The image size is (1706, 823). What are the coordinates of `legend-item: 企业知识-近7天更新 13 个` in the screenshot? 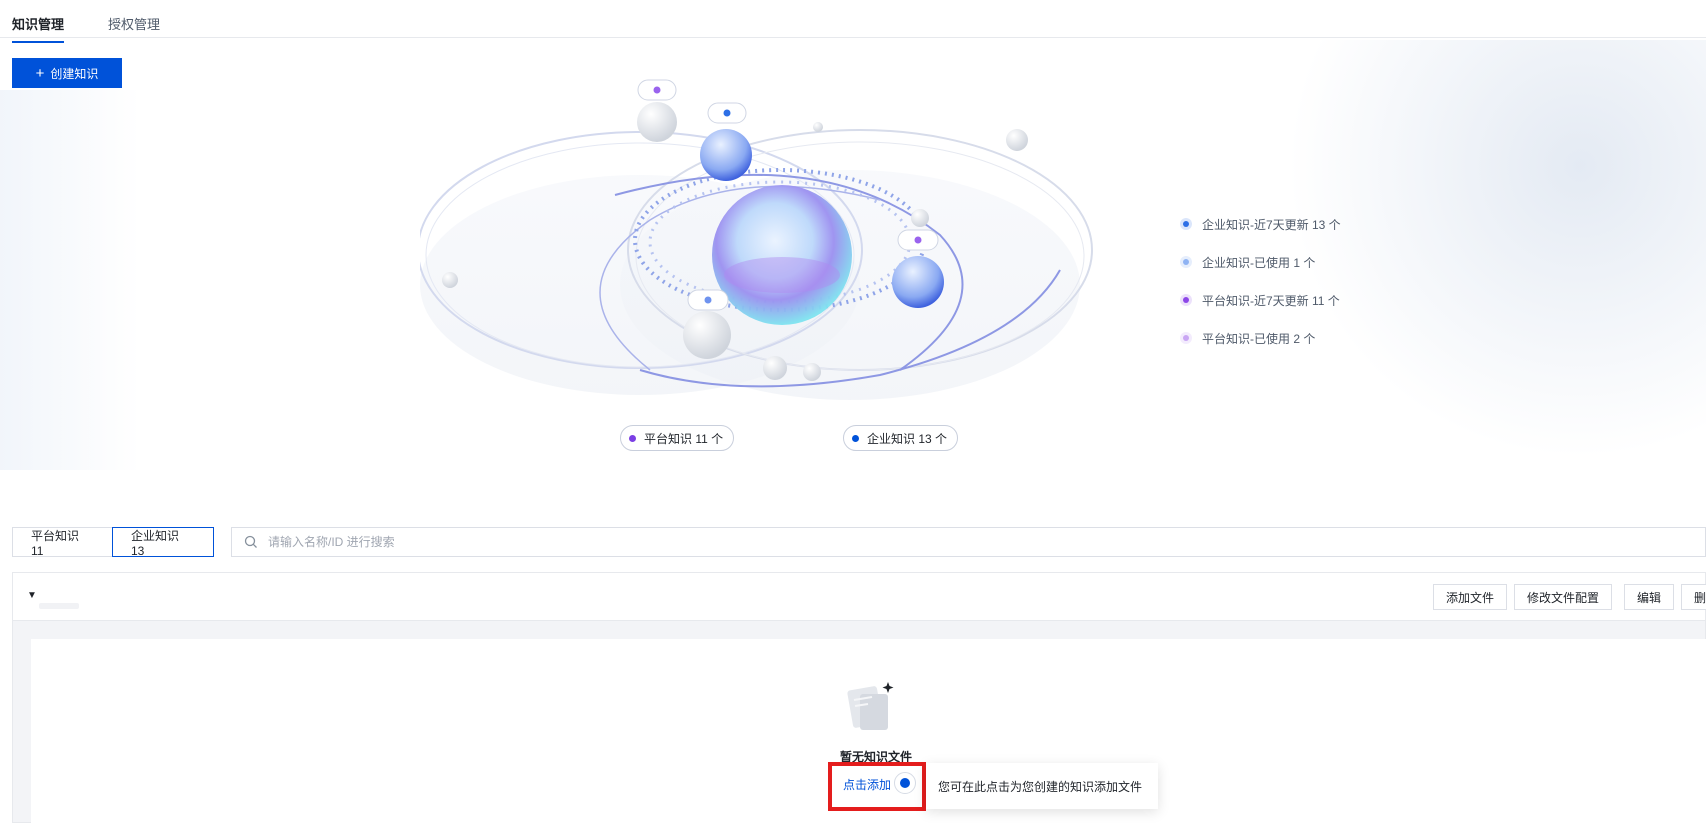 It's located at (1260, 224).